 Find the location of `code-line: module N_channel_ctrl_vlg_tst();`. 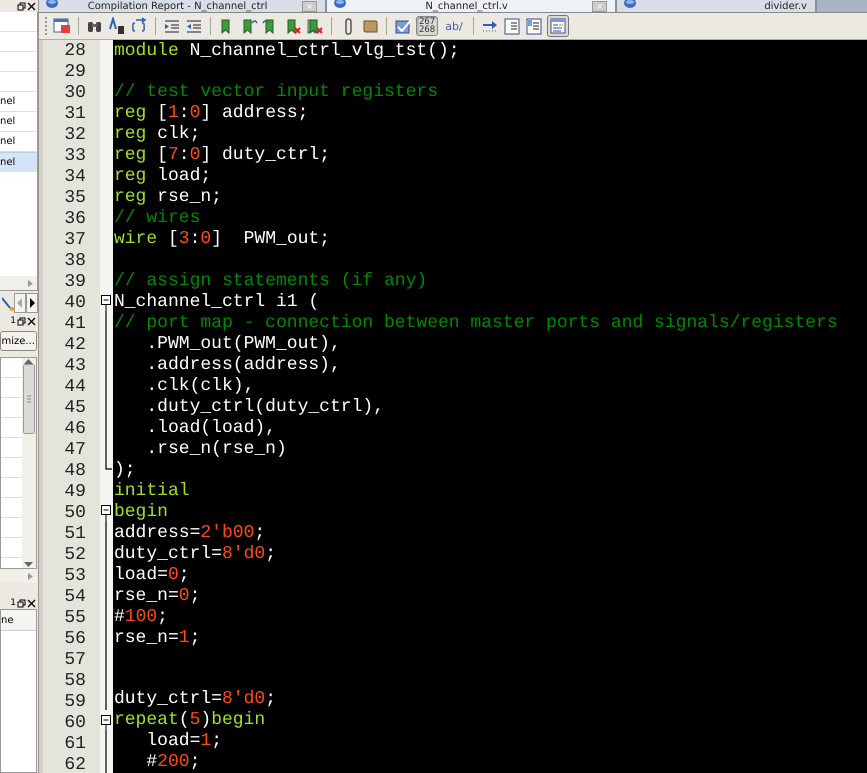

code-line: module N_channel_ctrl_vlg_tst(); is located at coordinates (286, 51).